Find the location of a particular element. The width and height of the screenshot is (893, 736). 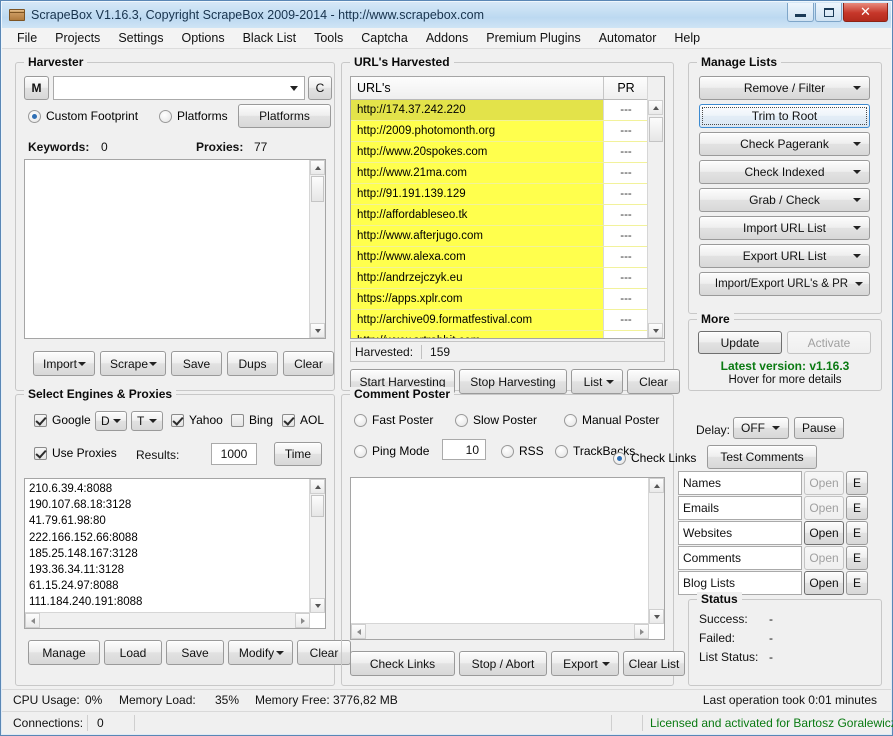

column-header-urls: URL's is located at coordinates (477, 88).